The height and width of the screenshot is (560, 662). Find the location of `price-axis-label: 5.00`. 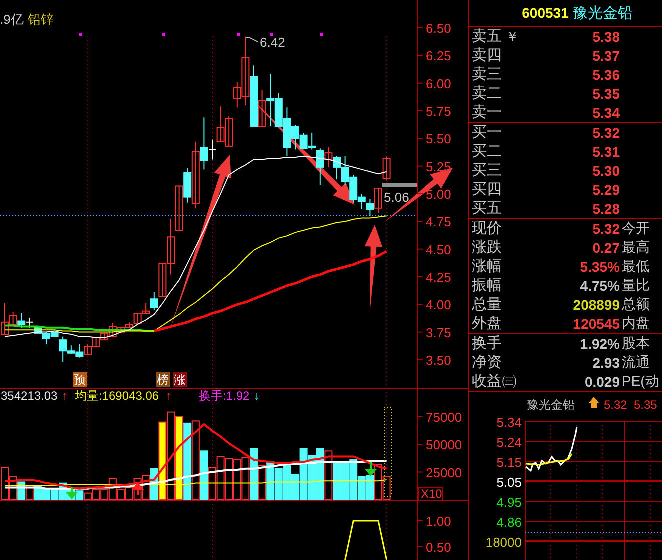

price-axis-label: 5.00 is located at coordinates (439, 194).